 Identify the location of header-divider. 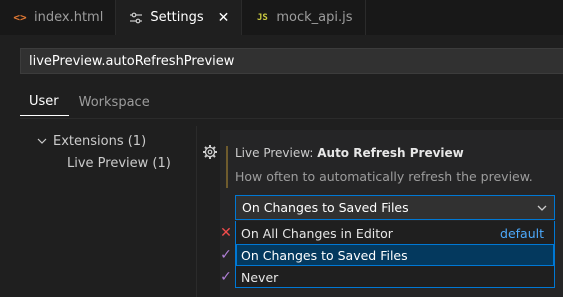
(291, 118).